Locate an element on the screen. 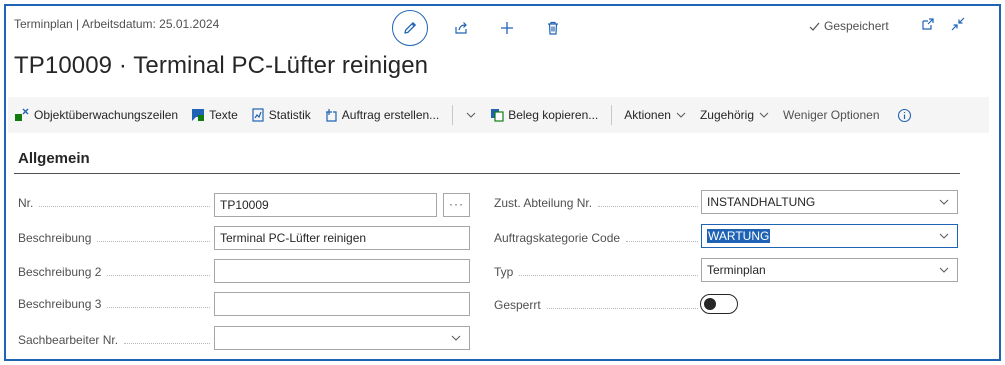 This screenshot has width=1005, height=365. beschreibung3-input is located at coordinates (342, 304).